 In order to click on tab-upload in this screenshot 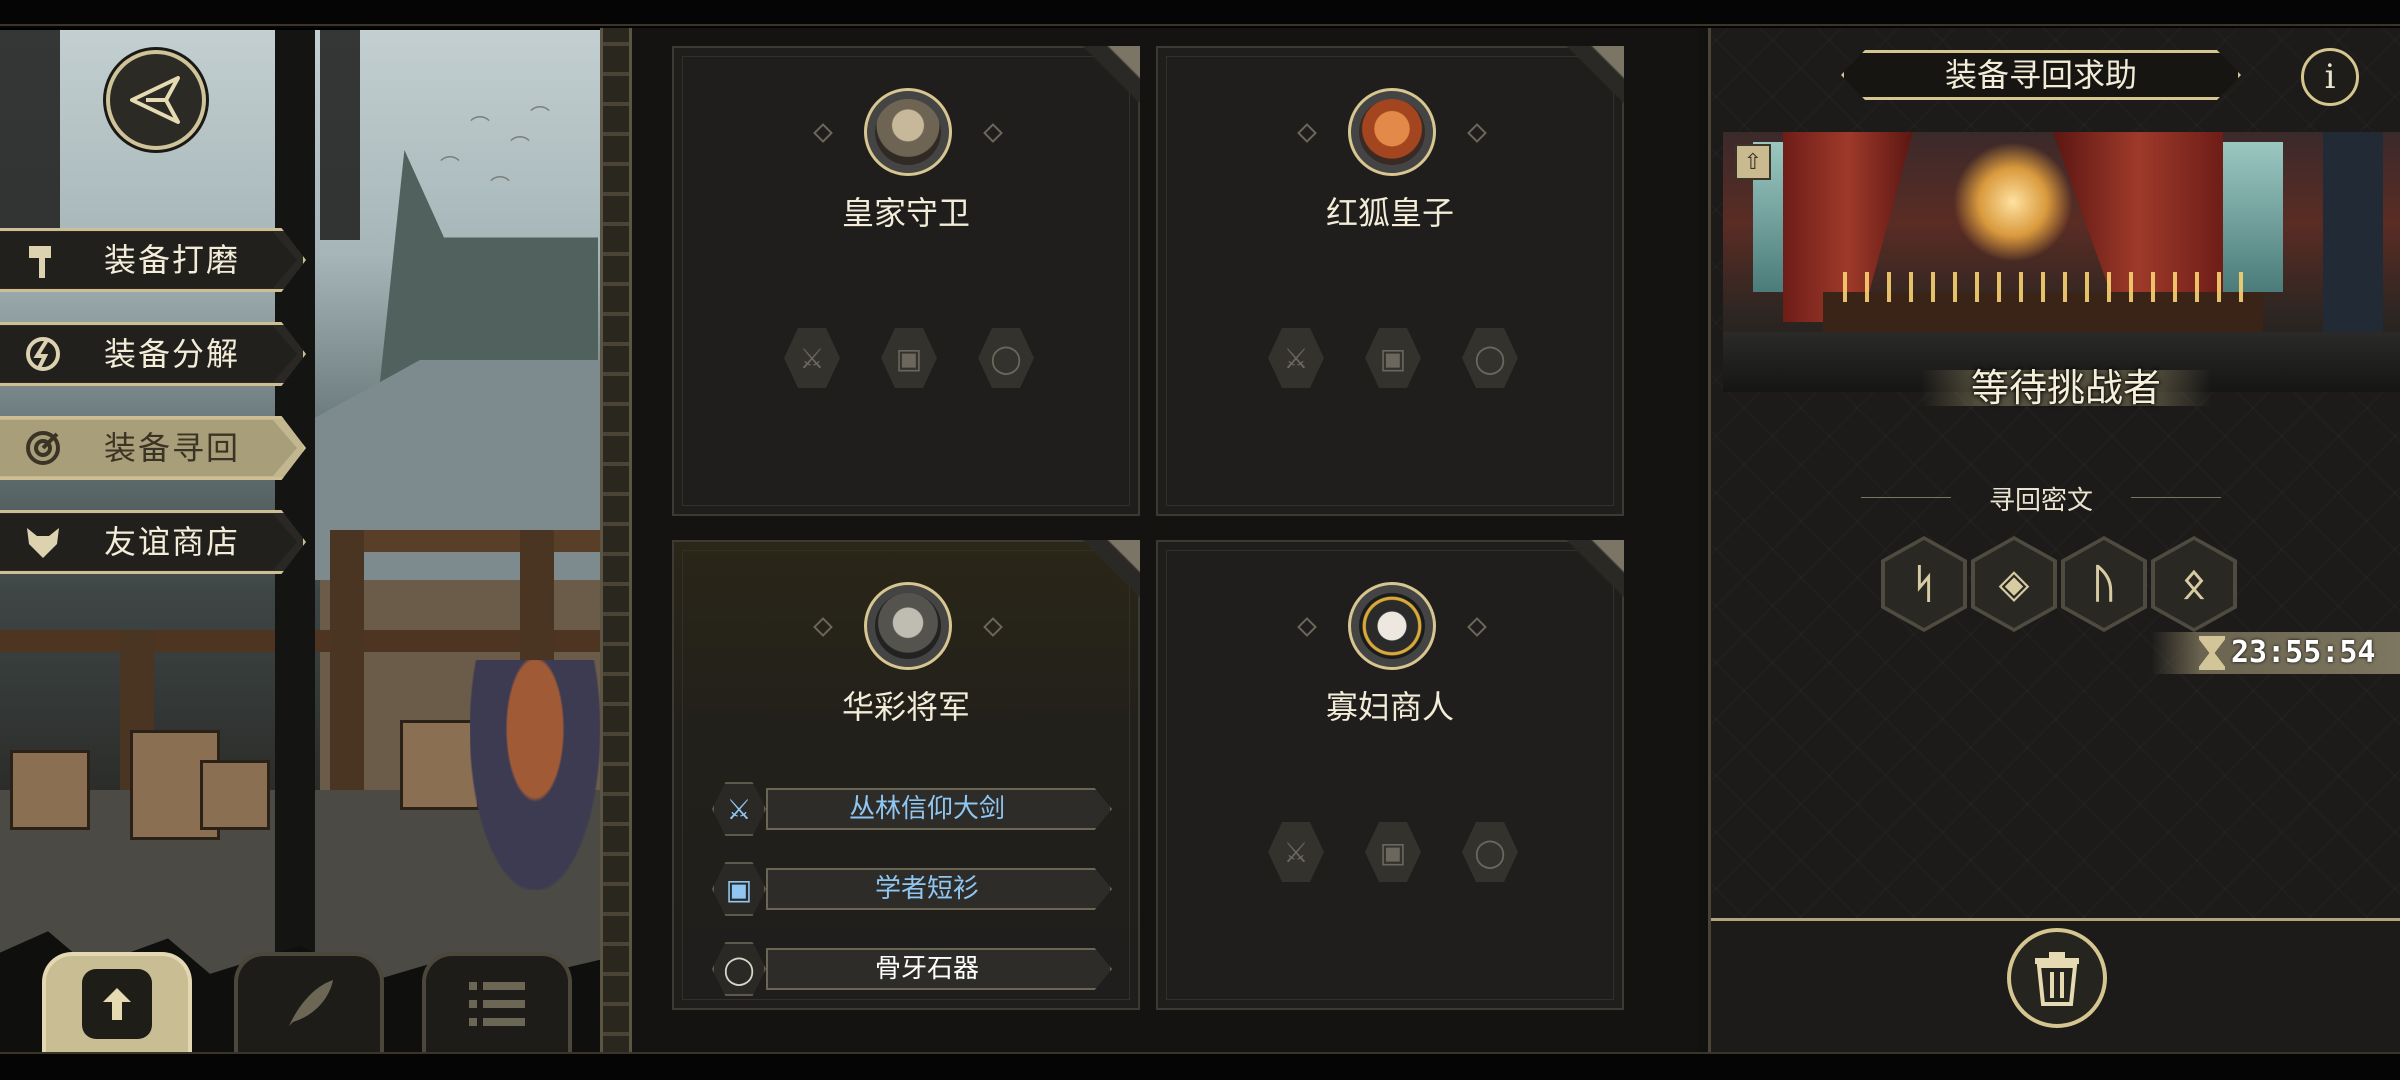, I will do `click(117, 1002)`.